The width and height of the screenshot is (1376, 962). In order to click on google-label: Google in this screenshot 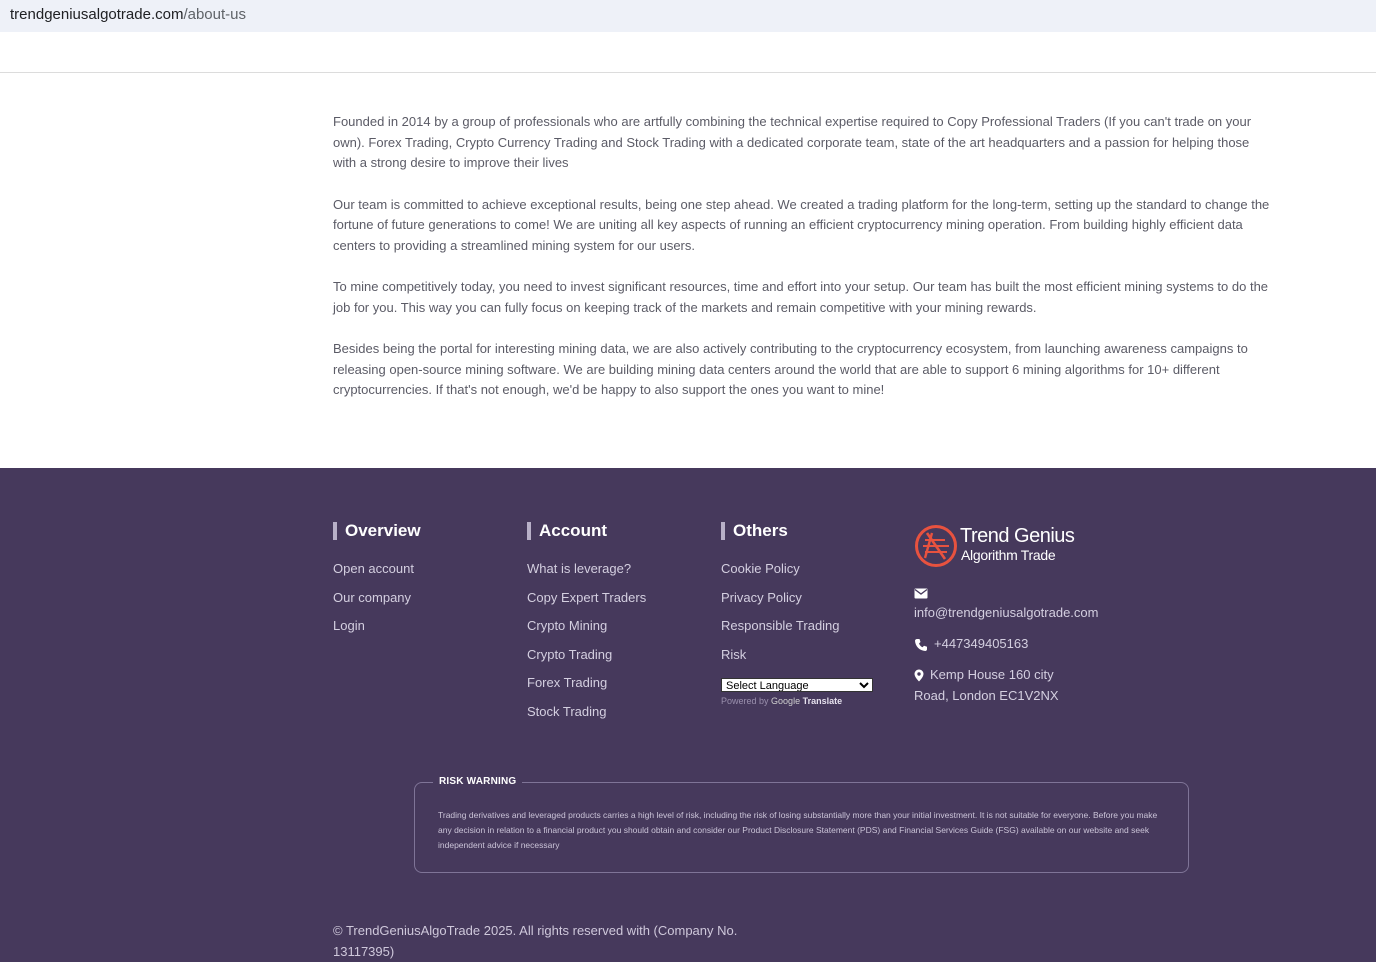, I will do `click(786, 701)`.